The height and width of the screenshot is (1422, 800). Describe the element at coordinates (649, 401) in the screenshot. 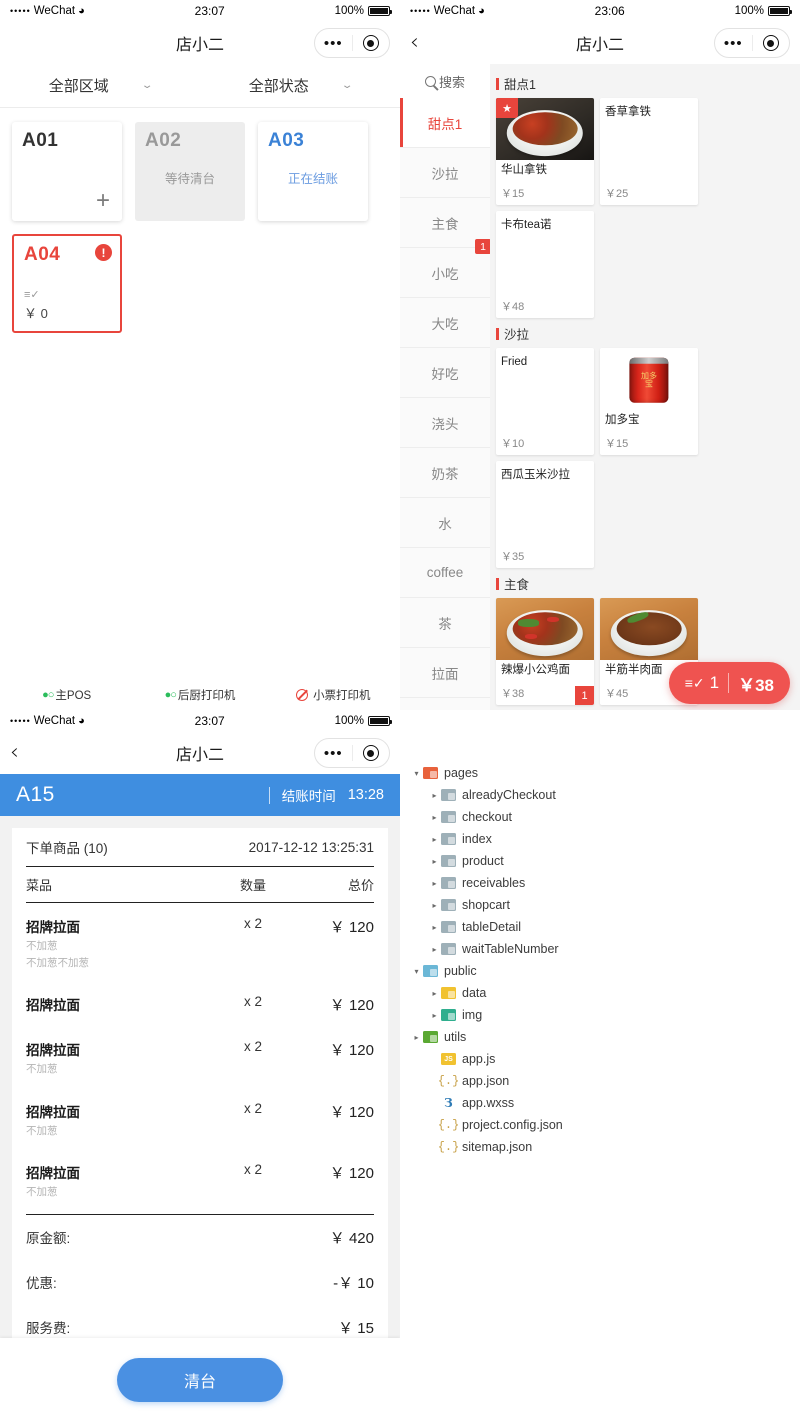

I see `product-card: 加多宝 加多宝 ￥15` at that location.